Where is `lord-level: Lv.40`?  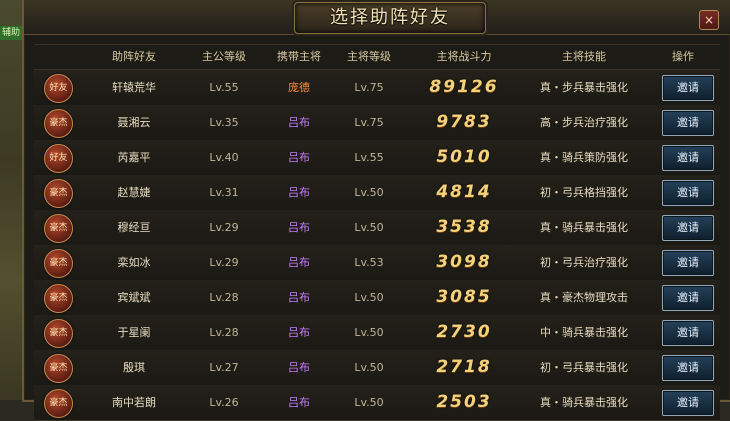
lord-level: Lv.40 is located at coordinates (224, 157).